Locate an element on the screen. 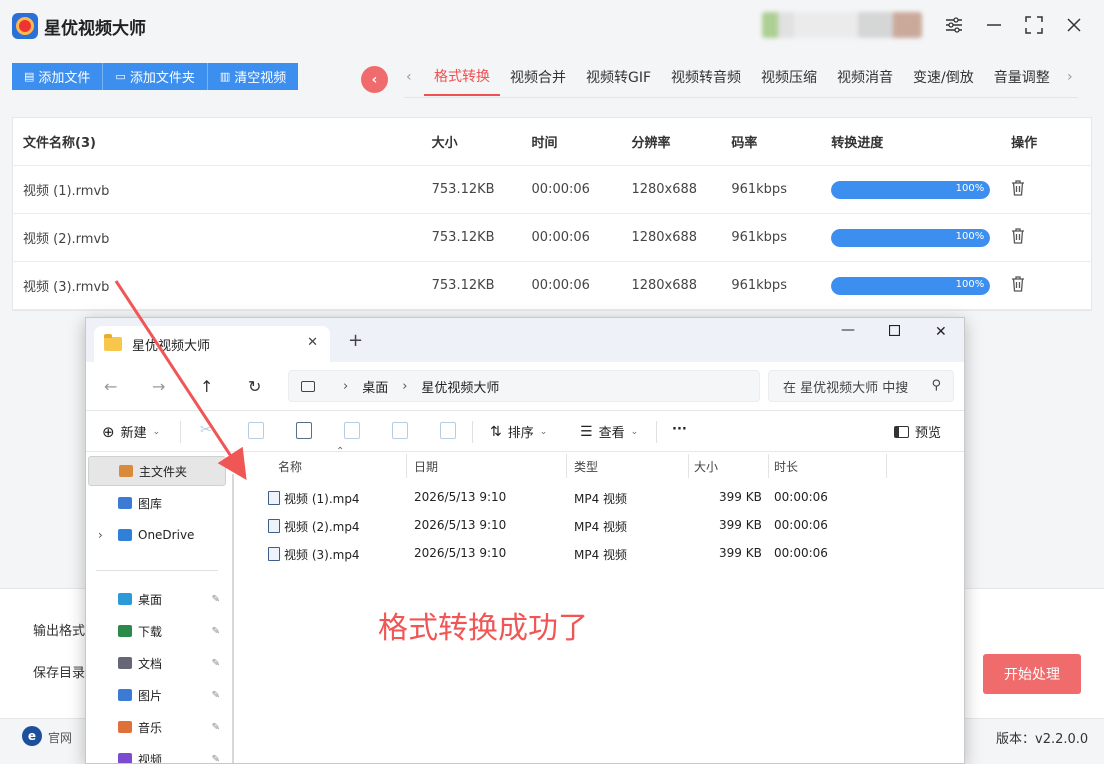 The width and height of the screenshot is (1104, 764). row-file-name: 视频 (1).rmvb is located at coordinates (66, 191).